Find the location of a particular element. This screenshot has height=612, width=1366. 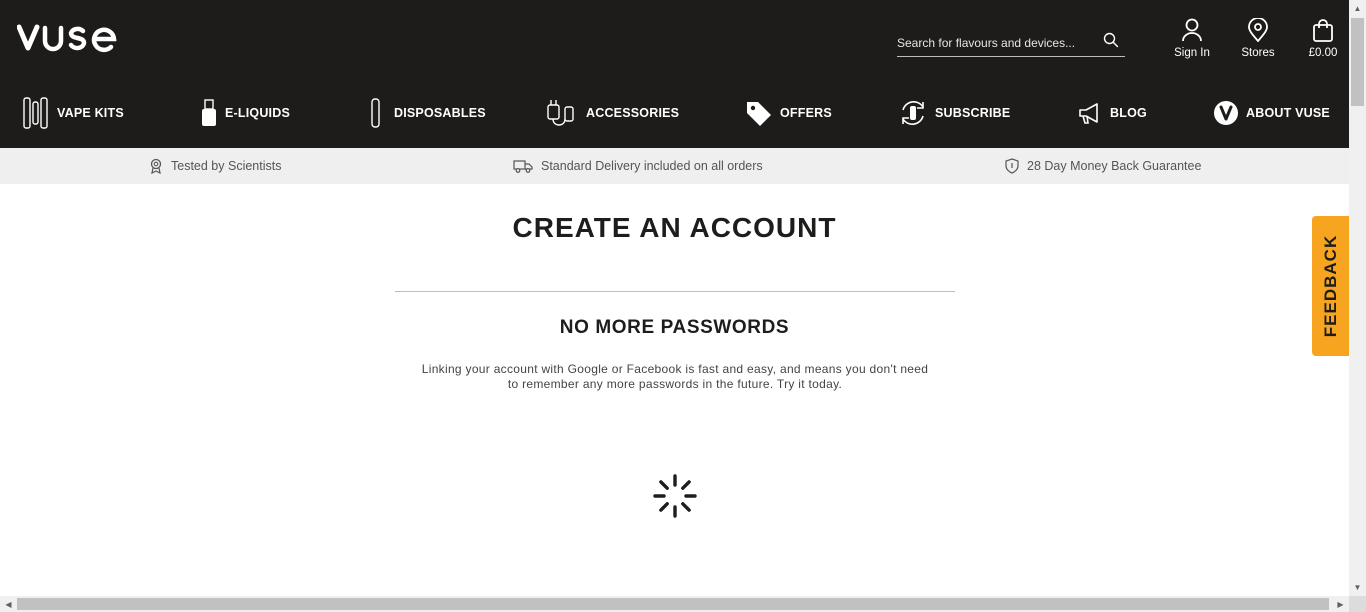

vertical-scrollbar: ▲ ▼ is located at coordinates (1357, 298).